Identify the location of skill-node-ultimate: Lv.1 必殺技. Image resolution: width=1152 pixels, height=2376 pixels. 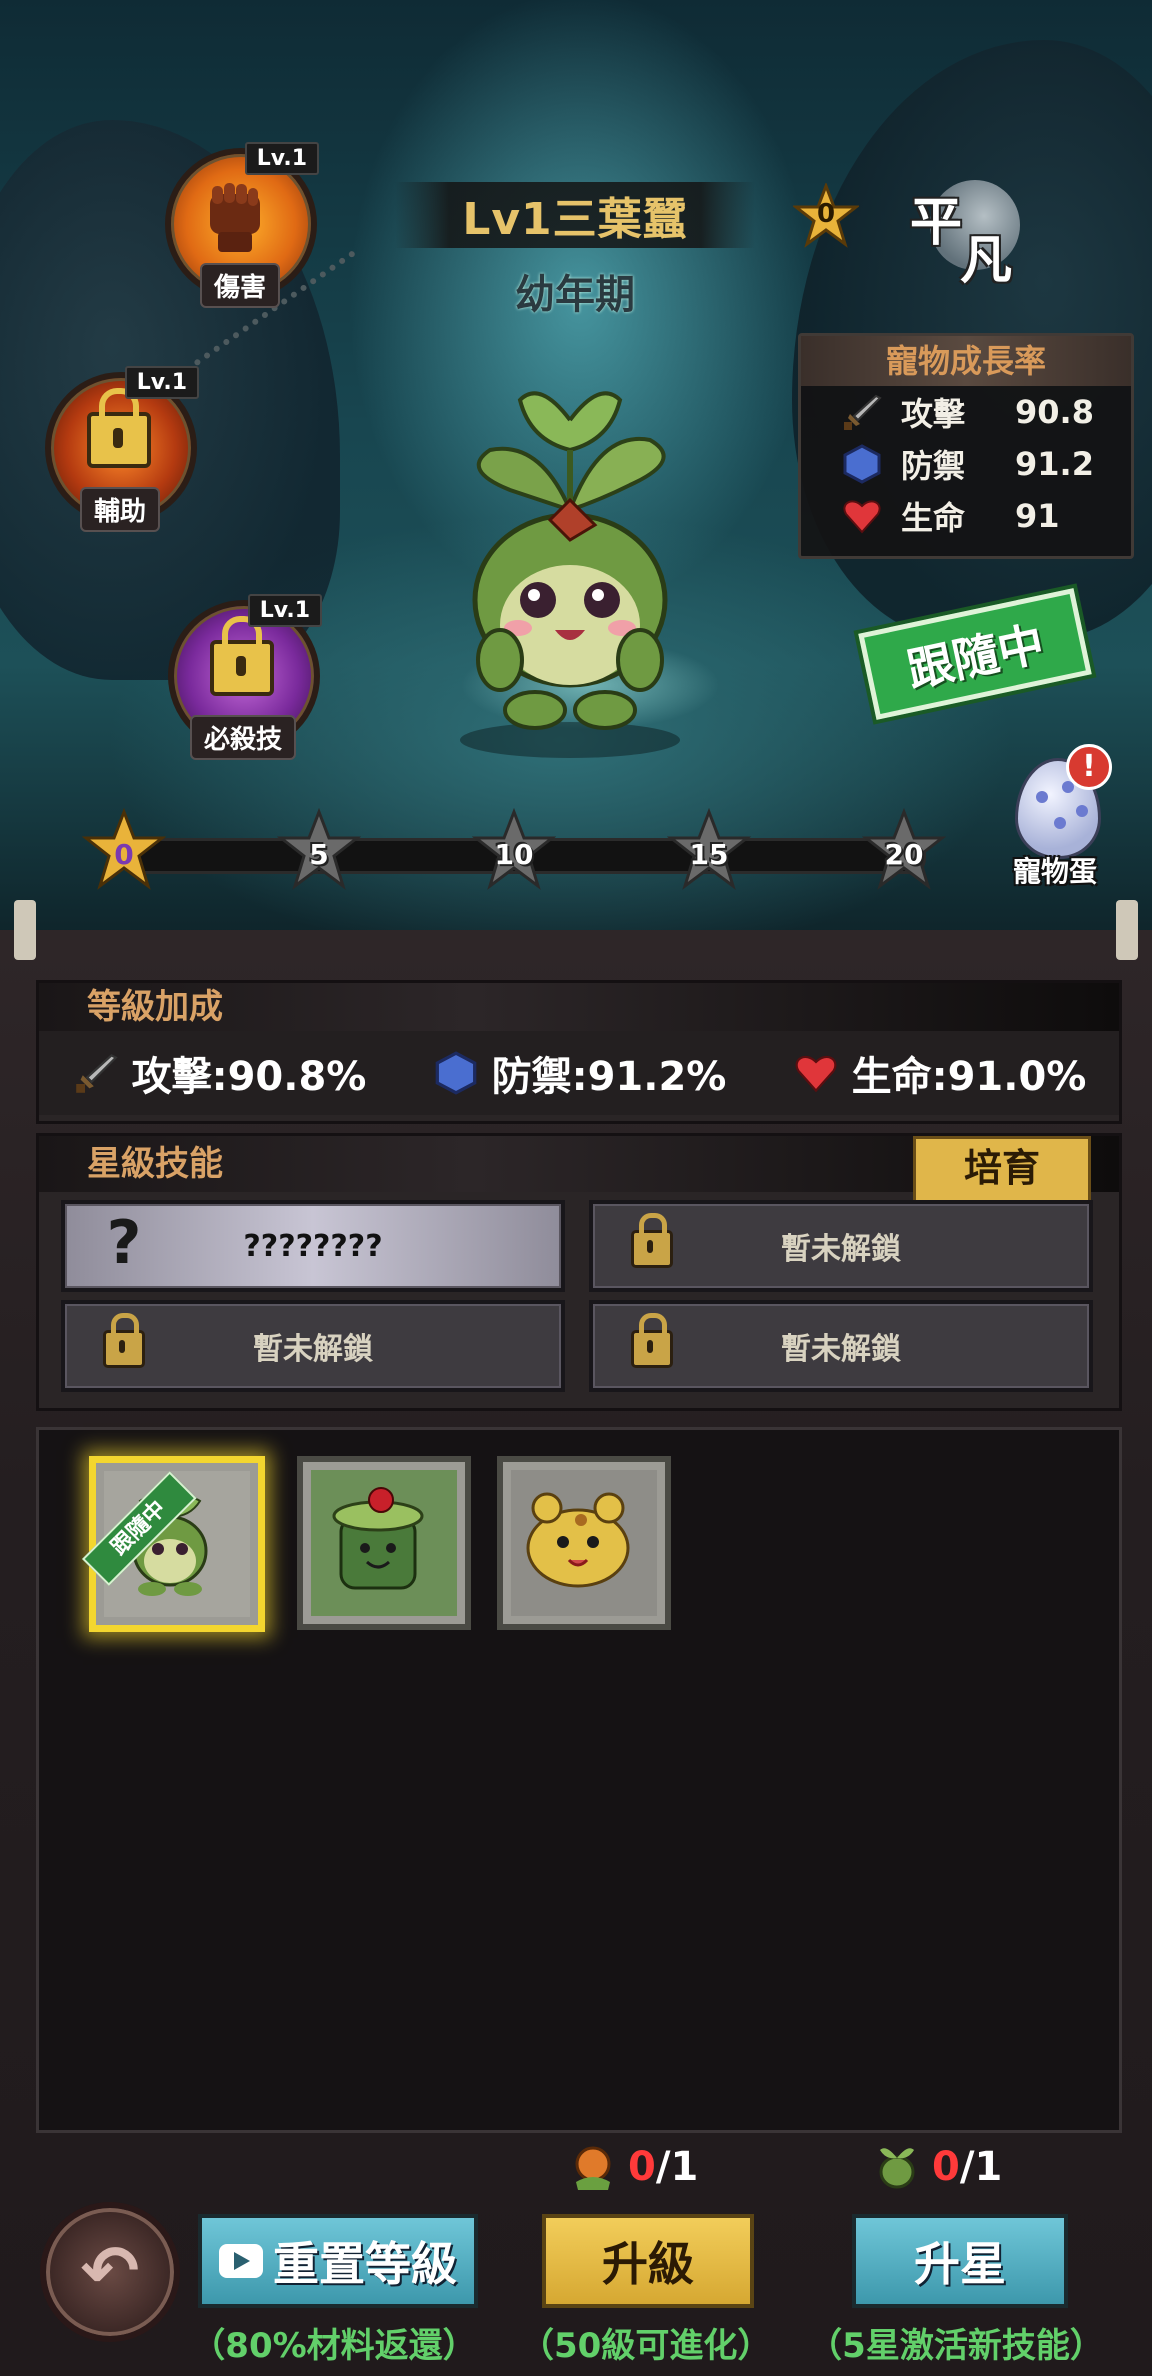
(245, 677).